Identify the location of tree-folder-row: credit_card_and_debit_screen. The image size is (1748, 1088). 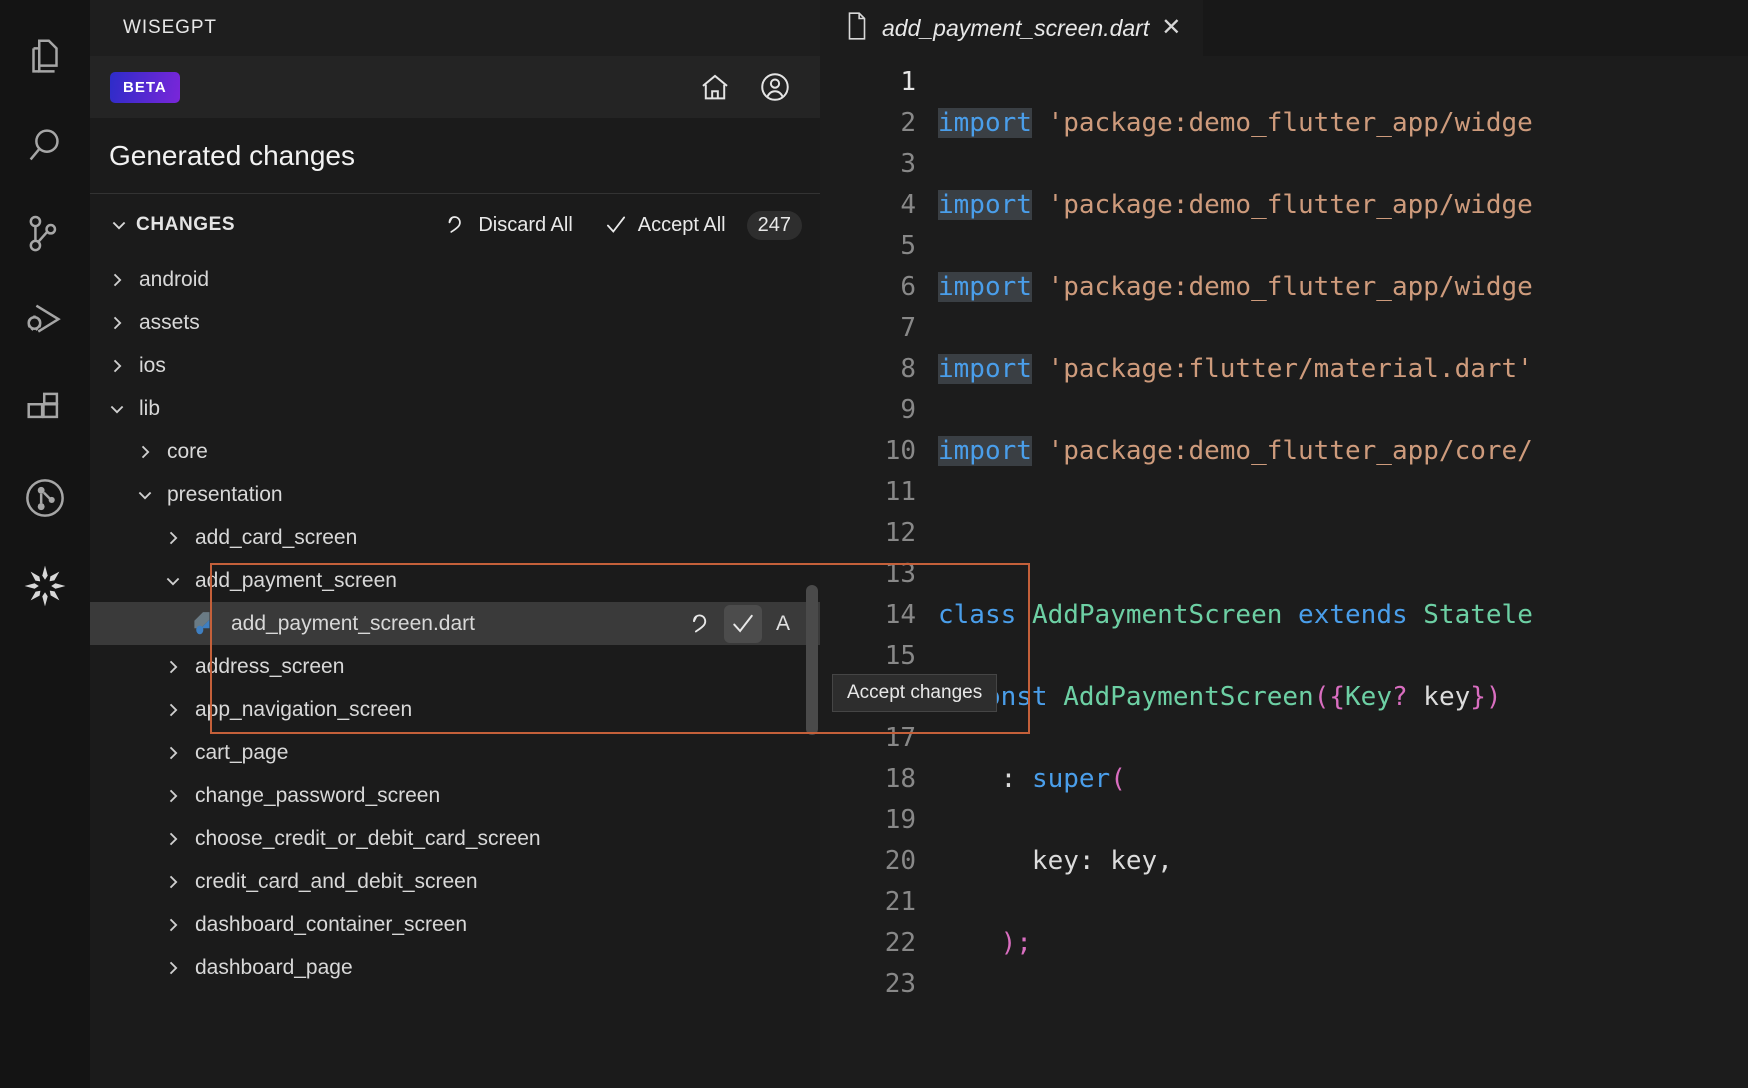
(455, 881).